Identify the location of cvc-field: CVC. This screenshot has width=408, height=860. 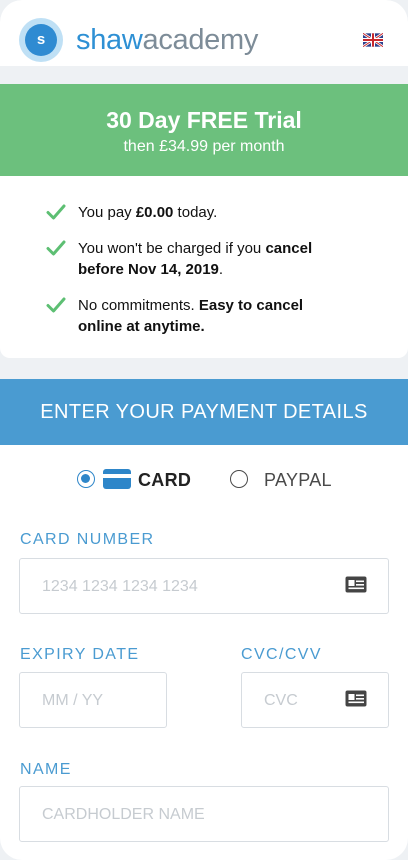
(315, 700).